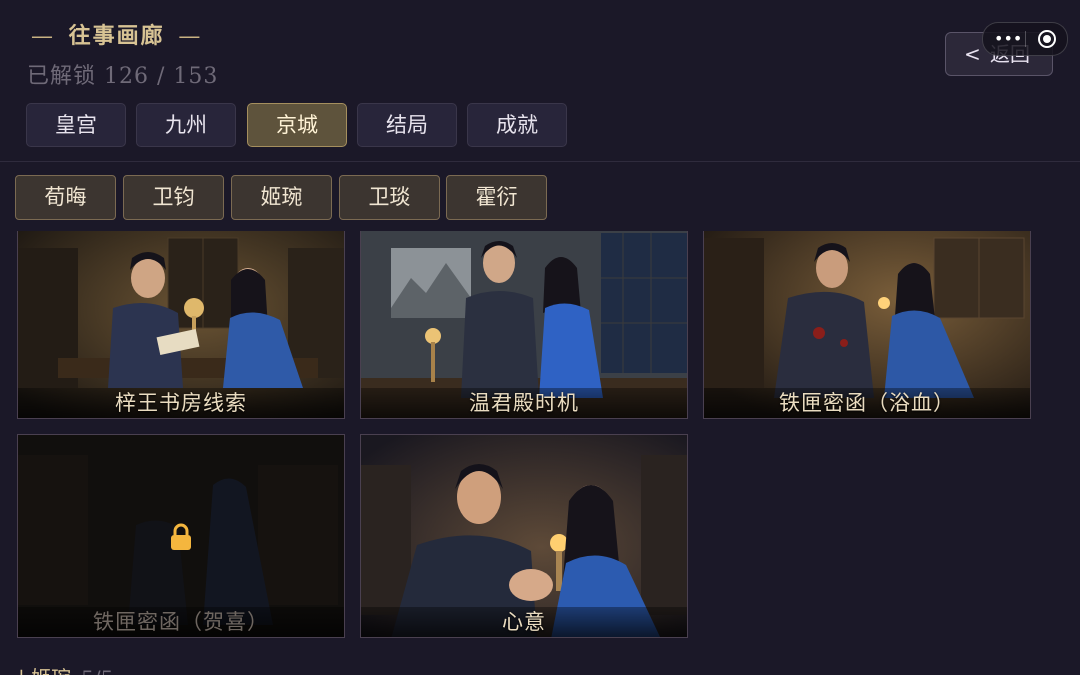 The width and height of the screenshot is (1080, 675). Describe the element at coordinates (972, 54) in the screenshot. I see `chevron-left-icon: <` at that location.